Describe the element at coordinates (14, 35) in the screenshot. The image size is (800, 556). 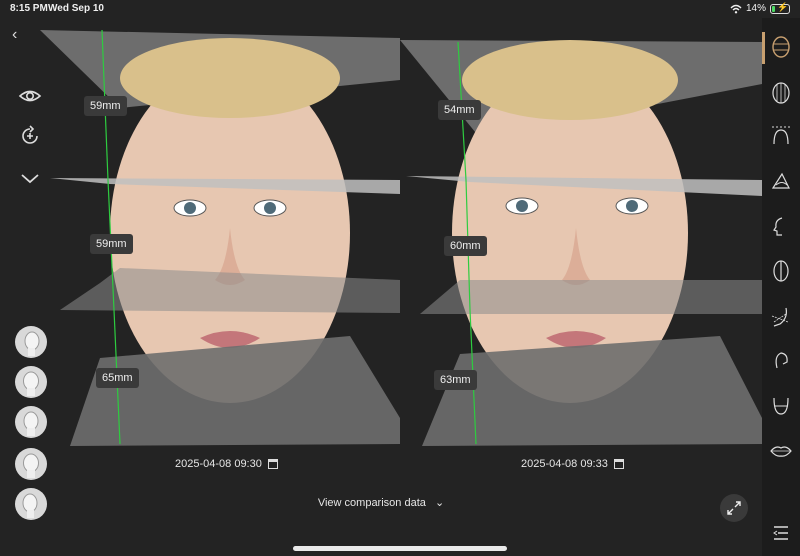
I see `back-chevron-icon: ‹` at that location.